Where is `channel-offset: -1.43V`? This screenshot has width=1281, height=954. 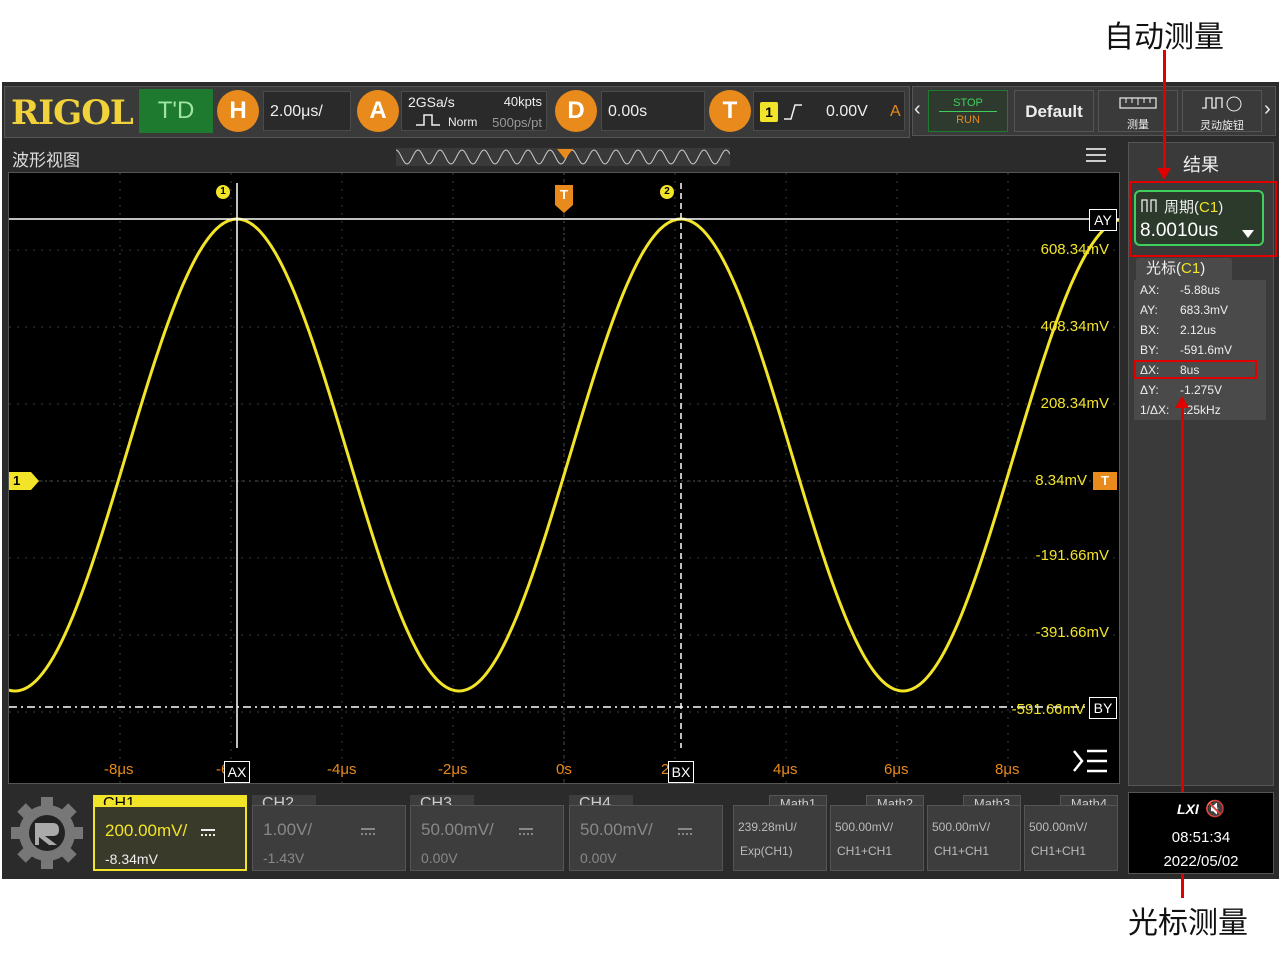 channel-offset: -1.43V is located at coordinates (284, 858).